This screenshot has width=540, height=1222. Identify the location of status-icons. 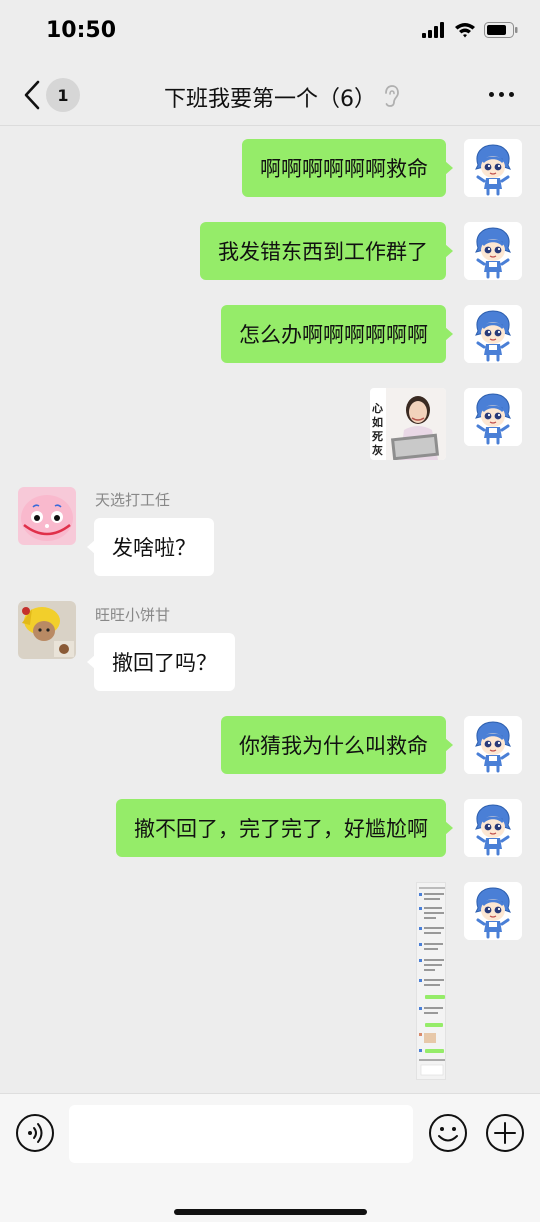
(470, 30).